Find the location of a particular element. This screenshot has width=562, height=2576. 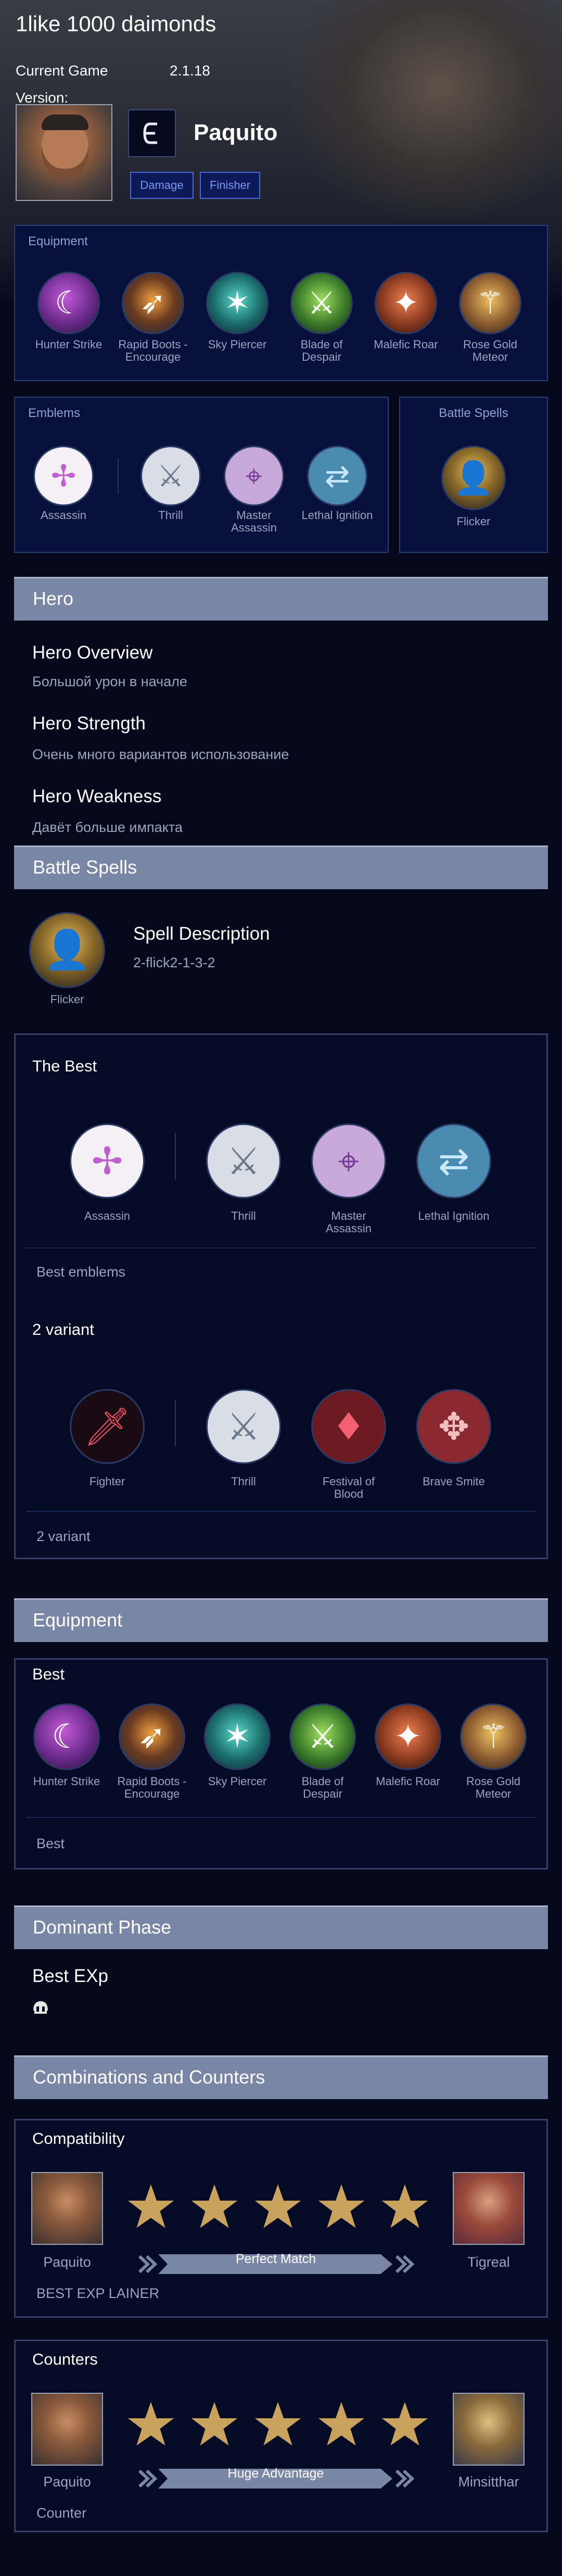

counter-right-portrait is located at coordinates (489, 2429).